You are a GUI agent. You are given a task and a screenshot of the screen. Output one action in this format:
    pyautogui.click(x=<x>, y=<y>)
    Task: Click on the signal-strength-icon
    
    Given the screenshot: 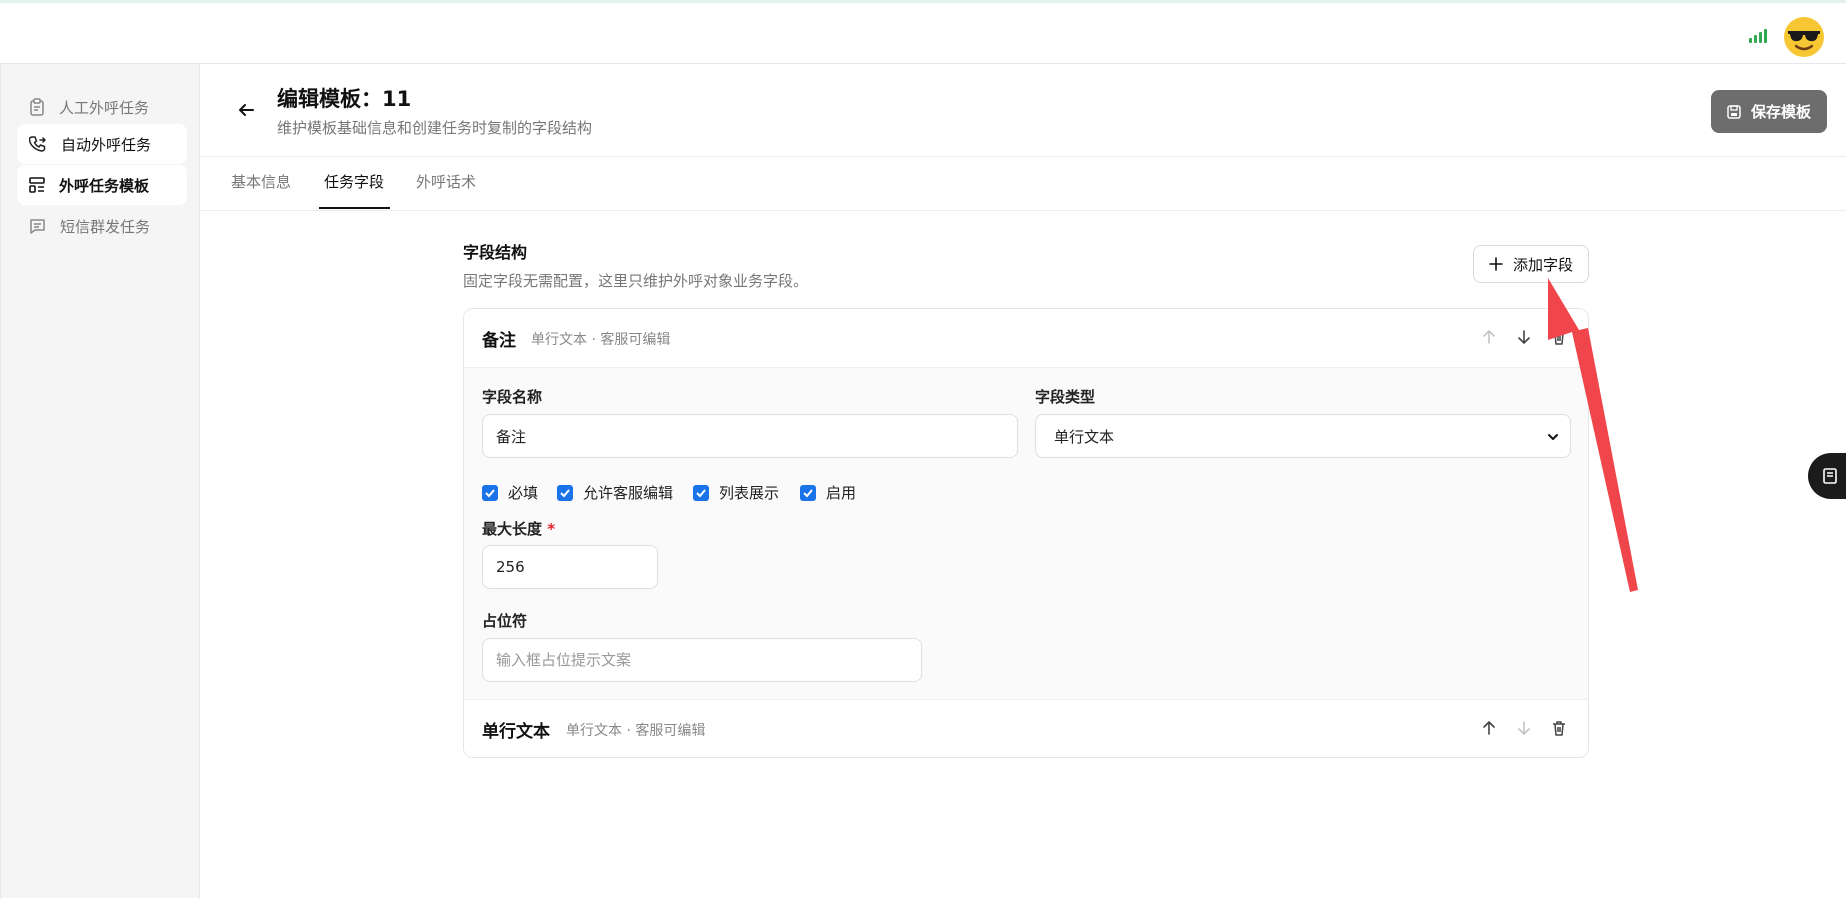 What is the action you would take?
    pyautogui.click(x=1758, y=35)
    